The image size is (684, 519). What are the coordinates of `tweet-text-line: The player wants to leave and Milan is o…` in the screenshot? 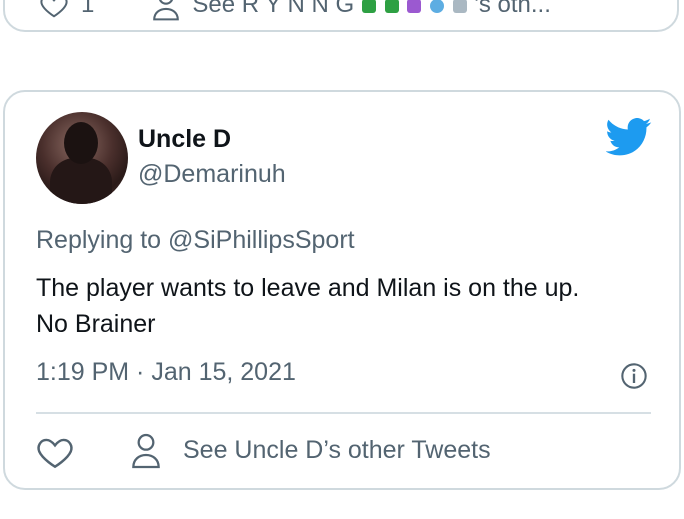 It's located at (308, 288).